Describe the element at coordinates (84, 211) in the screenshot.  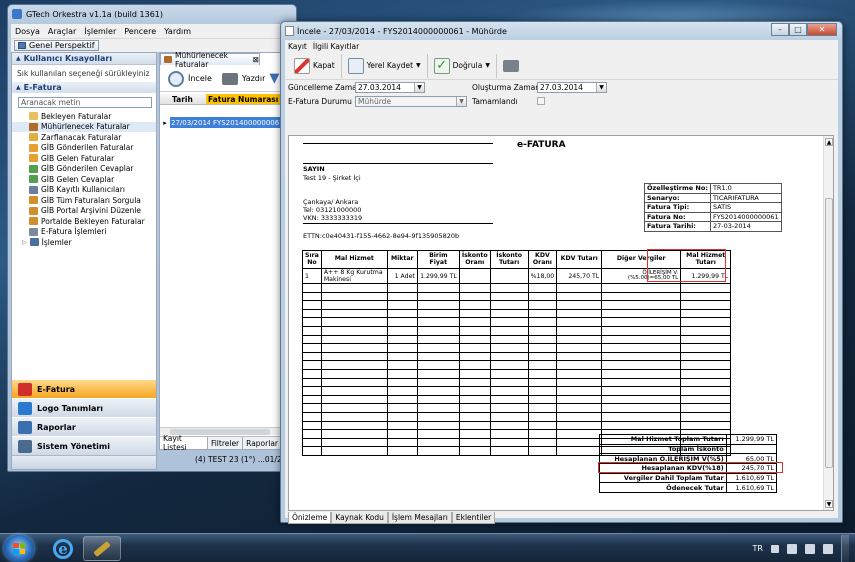
I see `tree-item: GİB Portal Arşivini Düzenle` at that location.